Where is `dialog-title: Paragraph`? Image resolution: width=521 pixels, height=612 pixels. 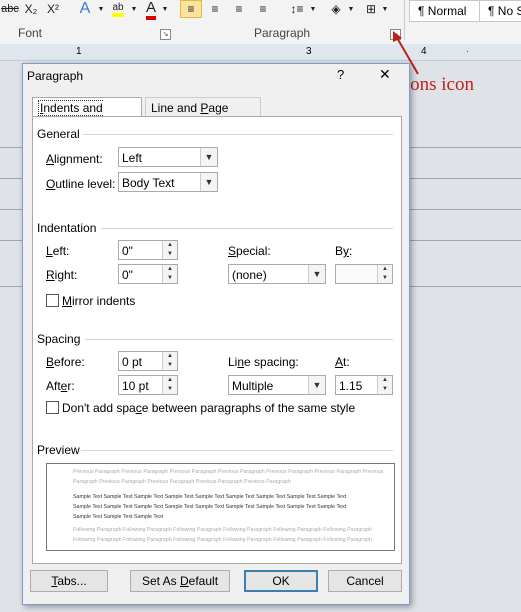
dialog-title: Paragraph is located at coordinates (55, 76).